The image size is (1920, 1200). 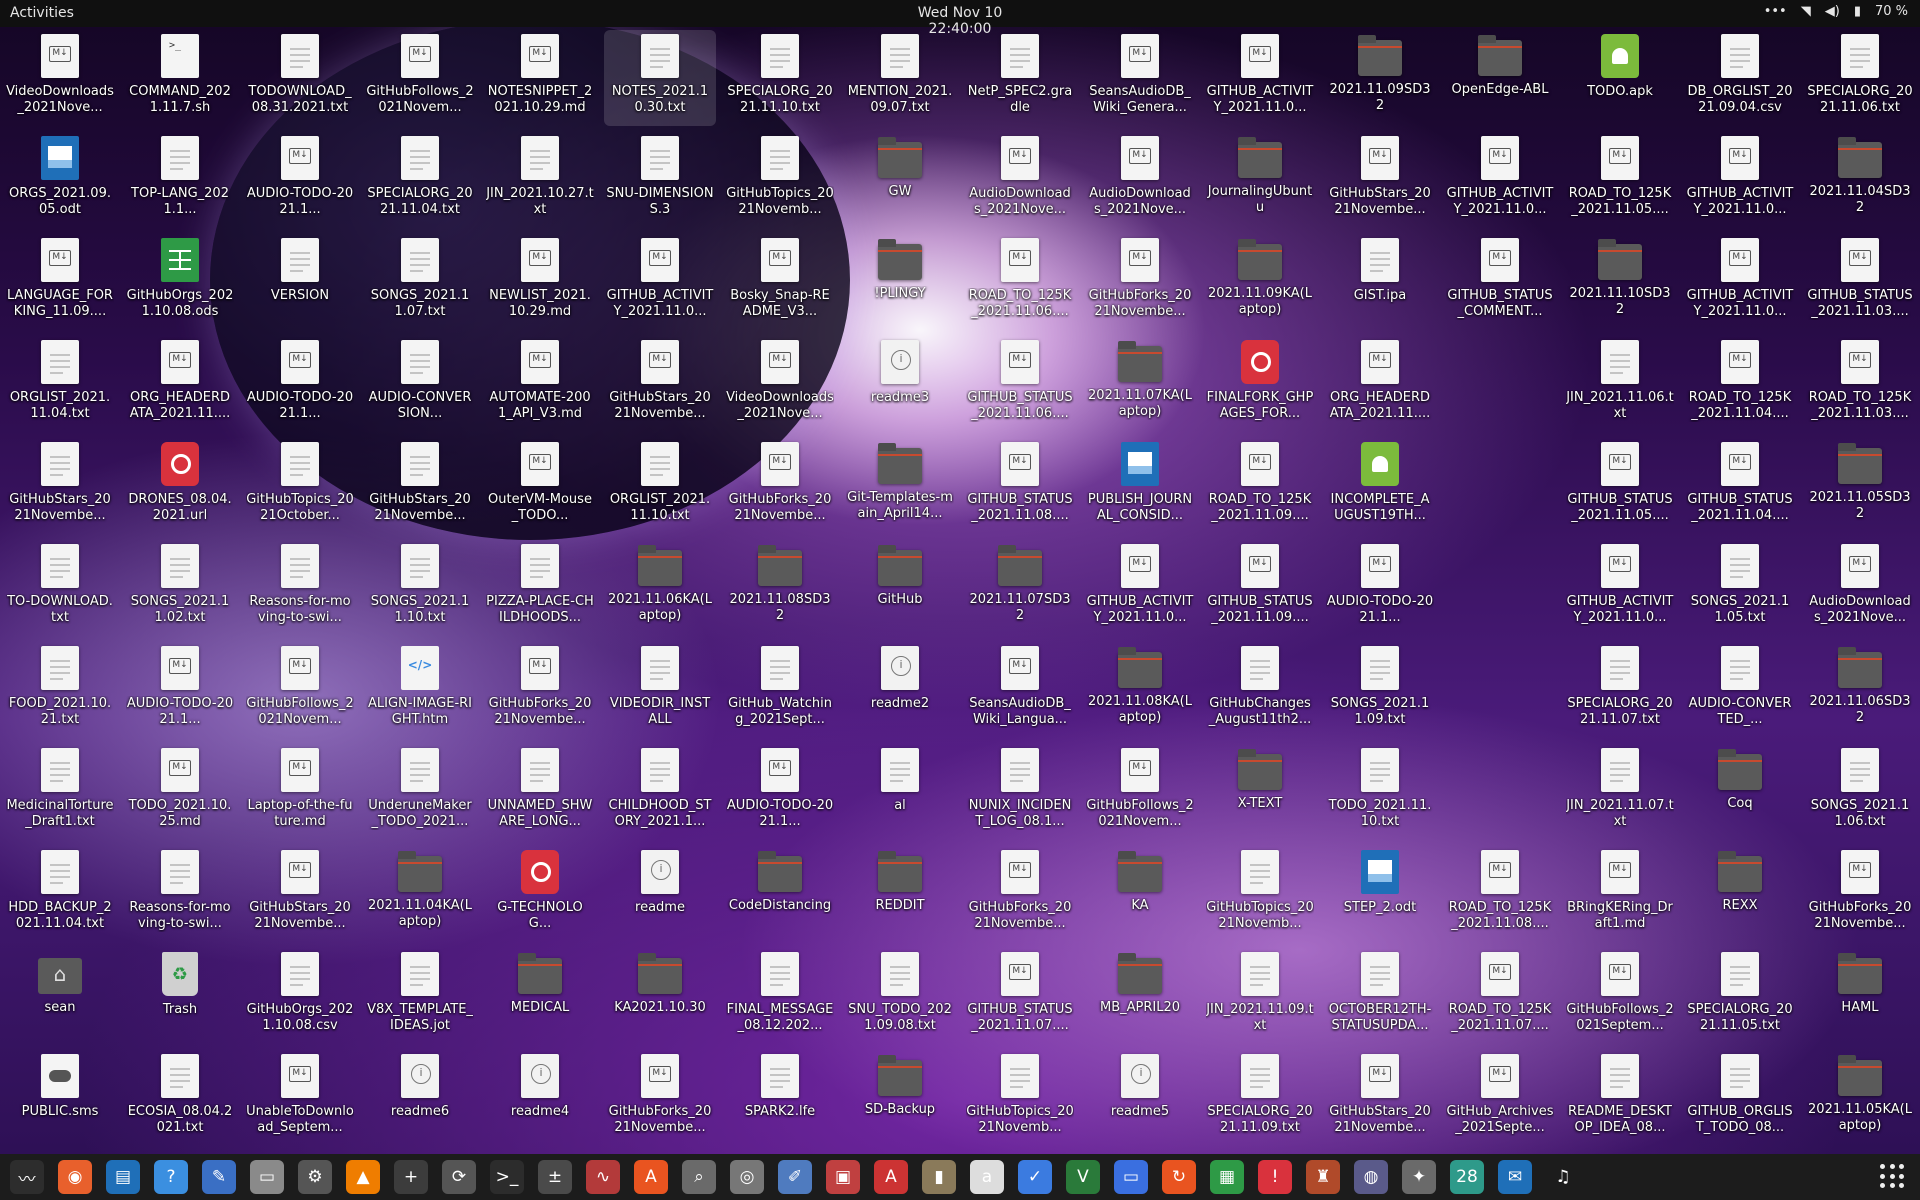 What do you see at coordinates (1563, 1177) in the screenshot?
I see `music-icon: ♫` at bounding box center [1563, 1177].